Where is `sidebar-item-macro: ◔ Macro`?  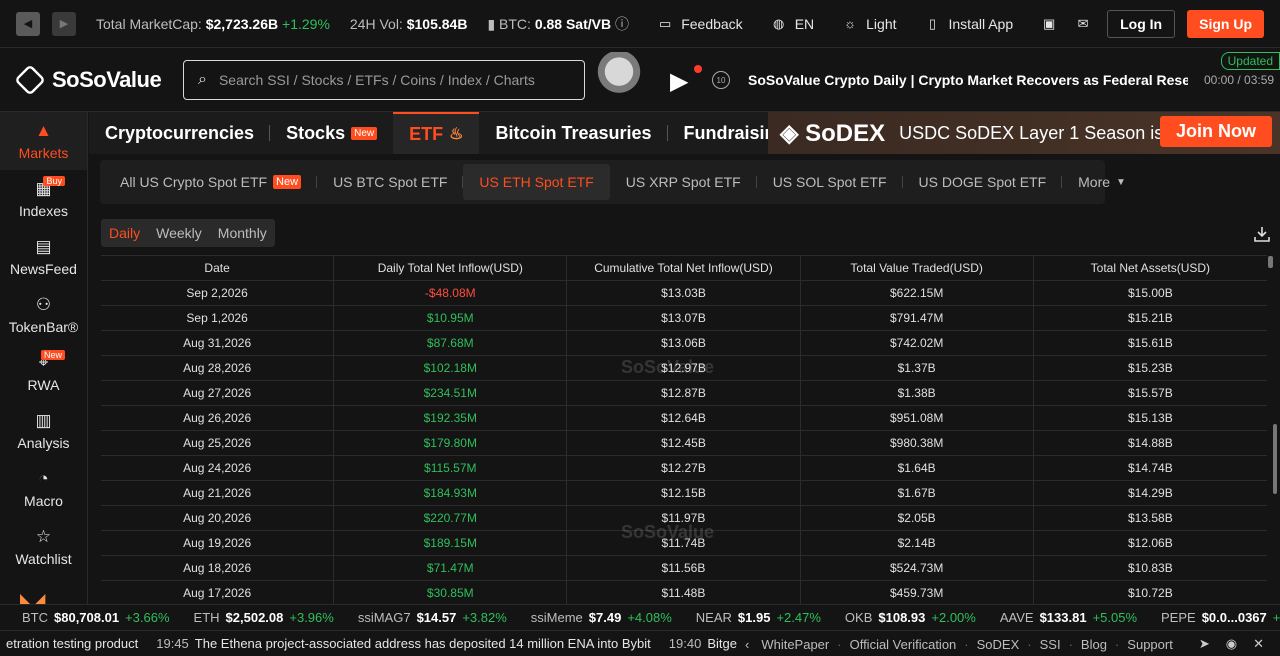
sidebar-item-macro: ◔ Macro is located at coordinates (43, 489).